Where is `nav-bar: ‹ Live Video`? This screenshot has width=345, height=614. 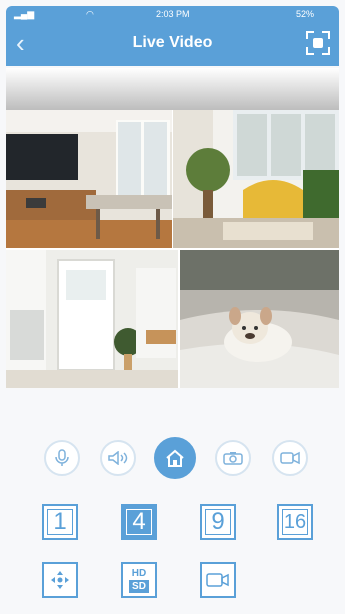 nav-bar: ‹ Live Video is located at coordinates (172, 44).